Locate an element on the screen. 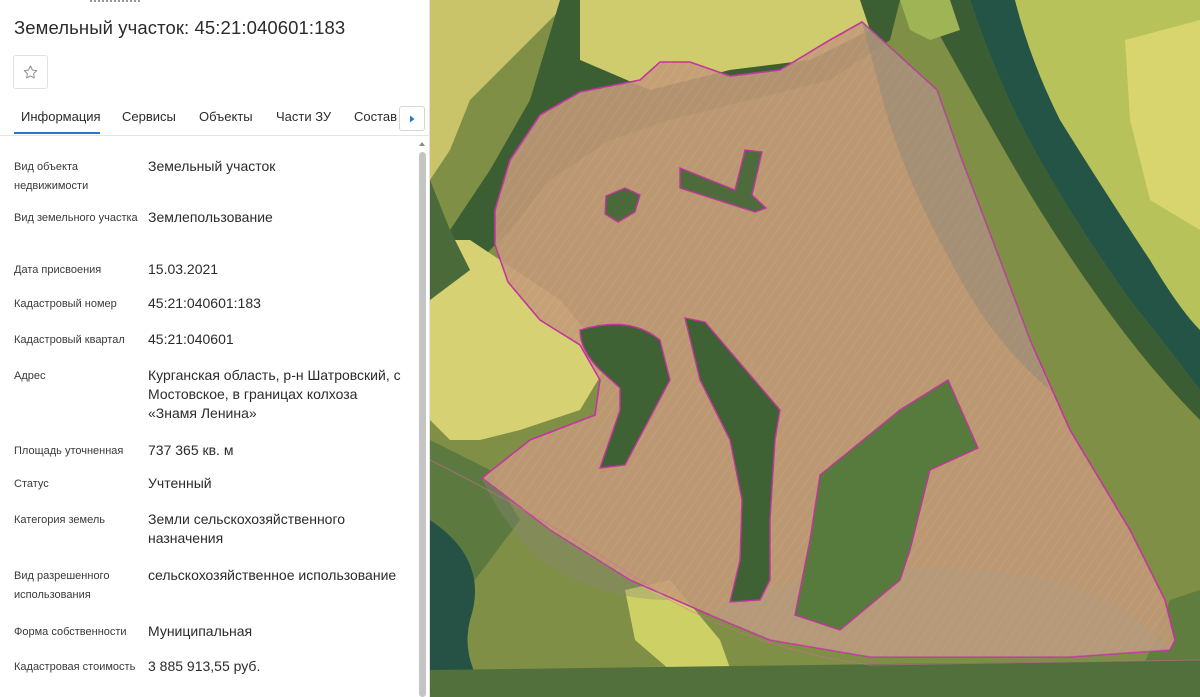 The height and width of the screenshot is (697, 1200). tab-services: Сервисы is located at coordinates (149, 116).